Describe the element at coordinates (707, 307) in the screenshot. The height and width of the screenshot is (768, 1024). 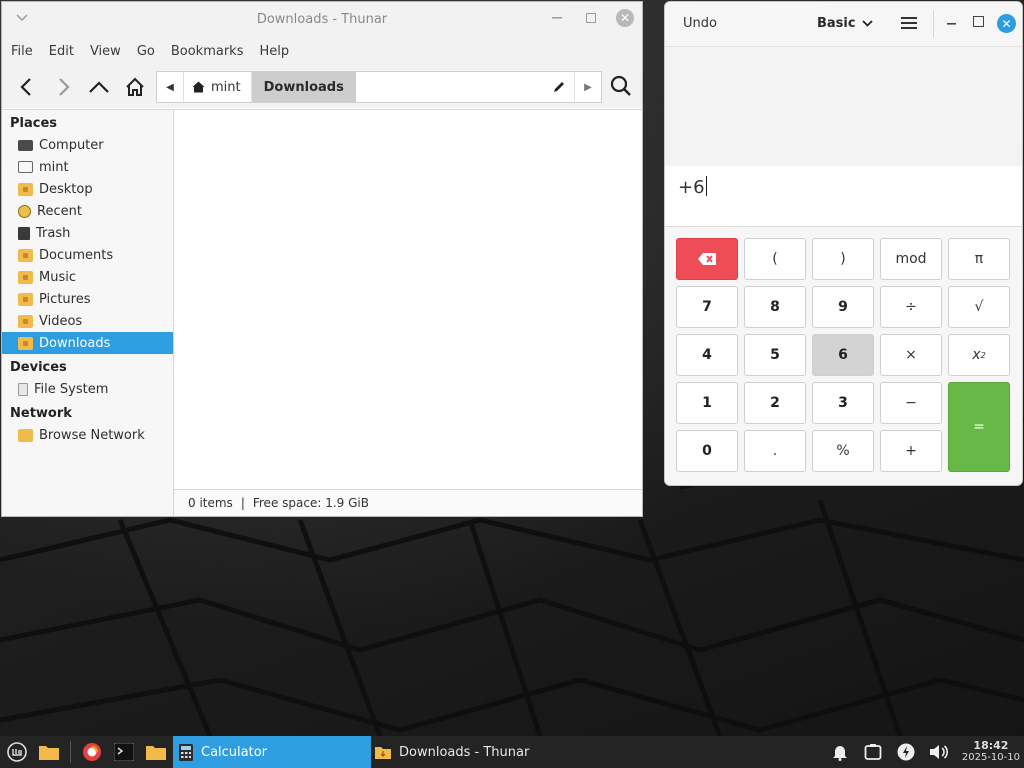
I see `seven-button: 7` at that location.